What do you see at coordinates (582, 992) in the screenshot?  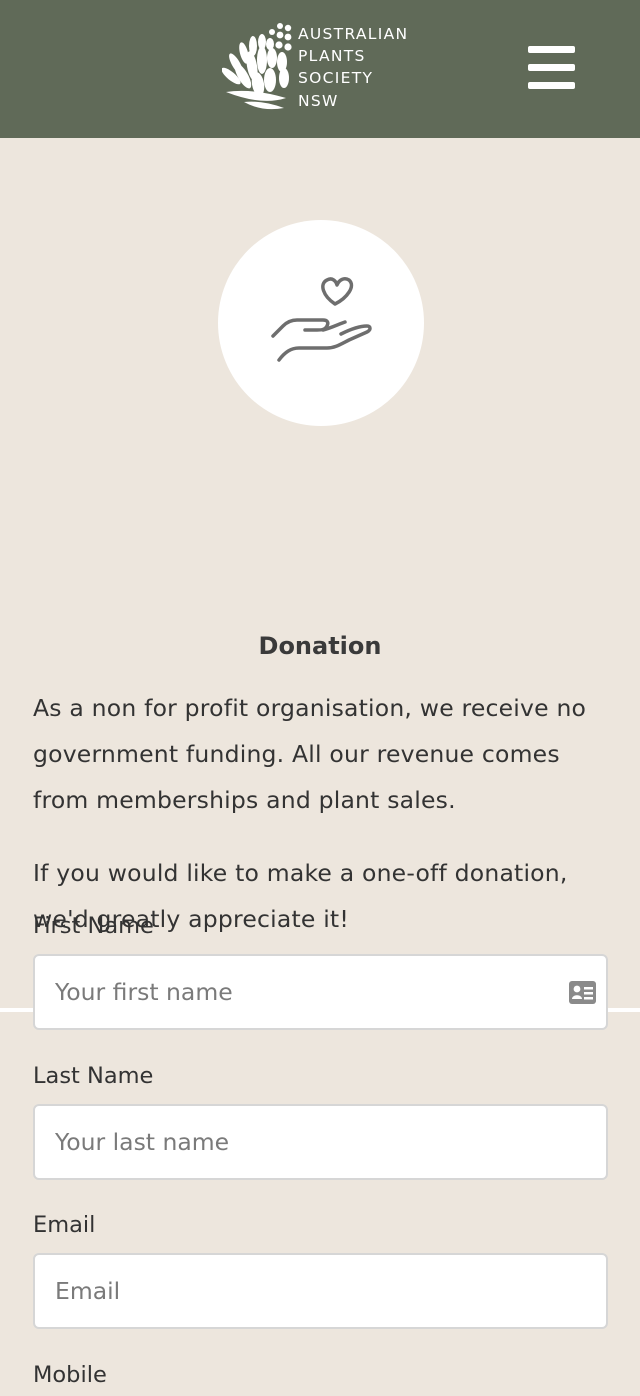 I see `contact-card-icon` at bounding box center [582, 992].